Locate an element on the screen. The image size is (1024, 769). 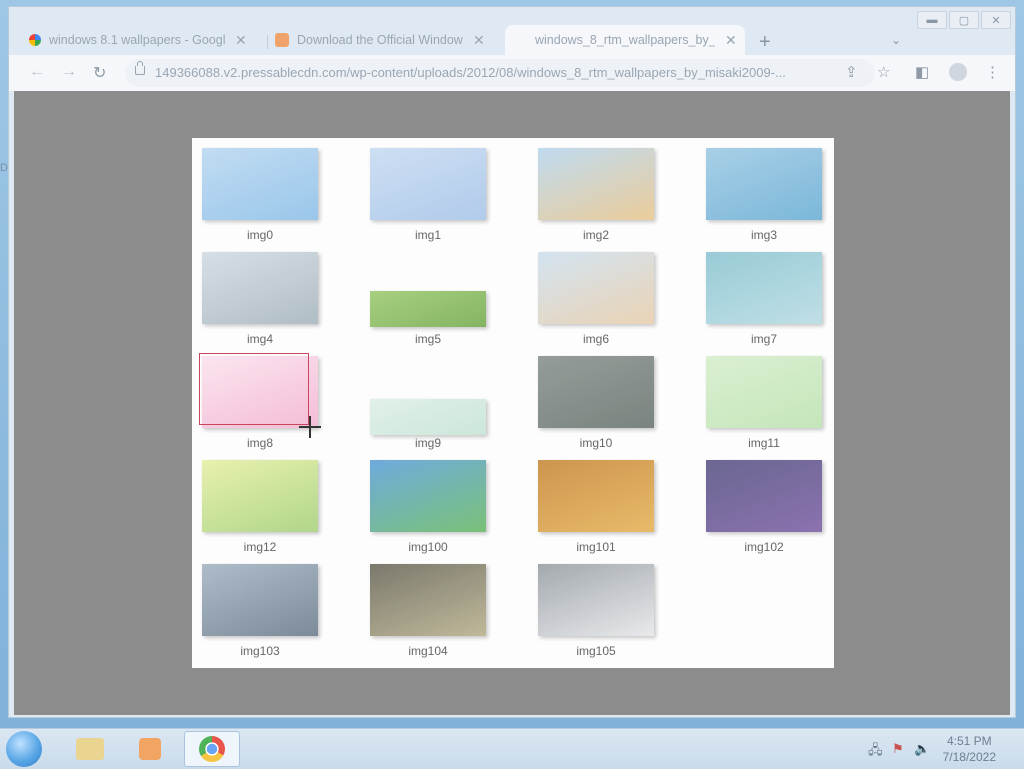
taskbar-chrome is located at coordinates (212, 749).